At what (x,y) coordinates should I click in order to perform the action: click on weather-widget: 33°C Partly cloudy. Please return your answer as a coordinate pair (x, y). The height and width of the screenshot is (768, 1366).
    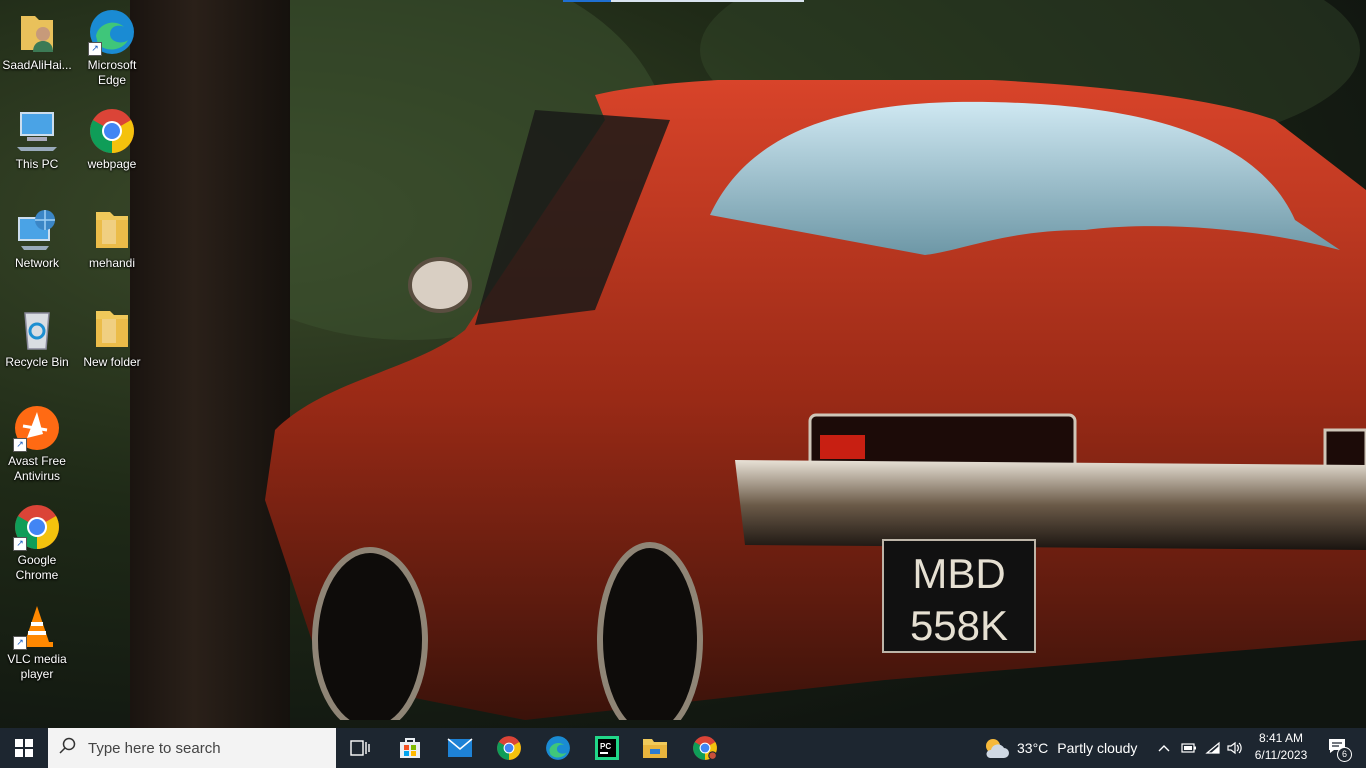
    Looking at the image, I should click on (1062, 748).